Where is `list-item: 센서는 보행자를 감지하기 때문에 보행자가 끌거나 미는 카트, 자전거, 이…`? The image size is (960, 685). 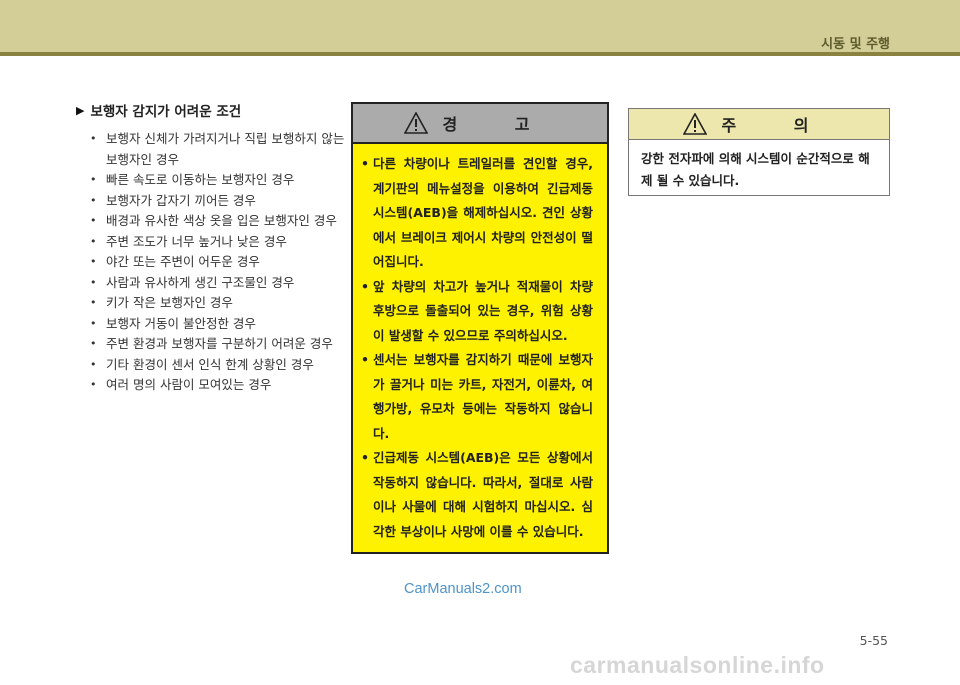
list-item: 센서는 보행자를 감지하기 때문에 보행자가 끌거나 미는 카트, 자전거, 이… is located at coordinates (477, 397).